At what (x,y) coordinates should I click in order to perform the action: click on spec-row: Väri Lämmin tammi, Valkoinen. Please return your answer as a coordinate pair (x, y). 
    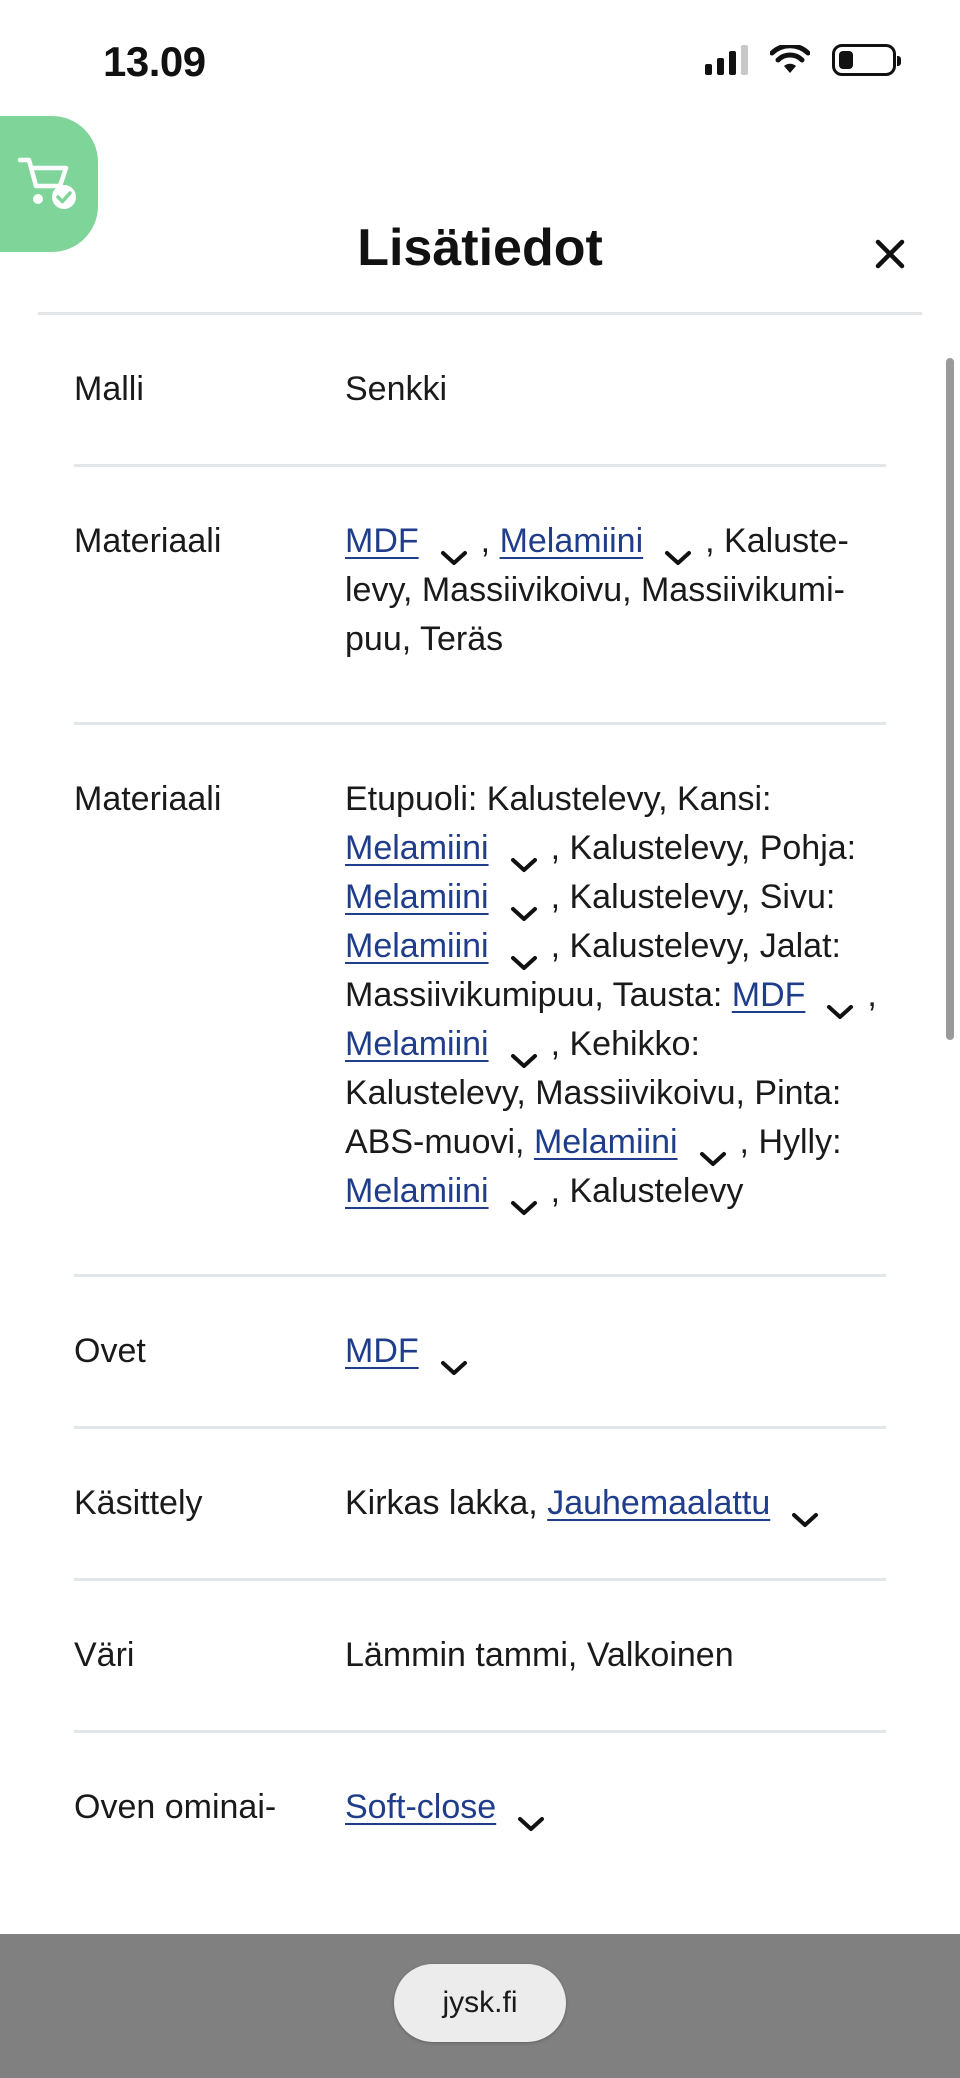
    Looking at the image, I should click on (480, 1657).